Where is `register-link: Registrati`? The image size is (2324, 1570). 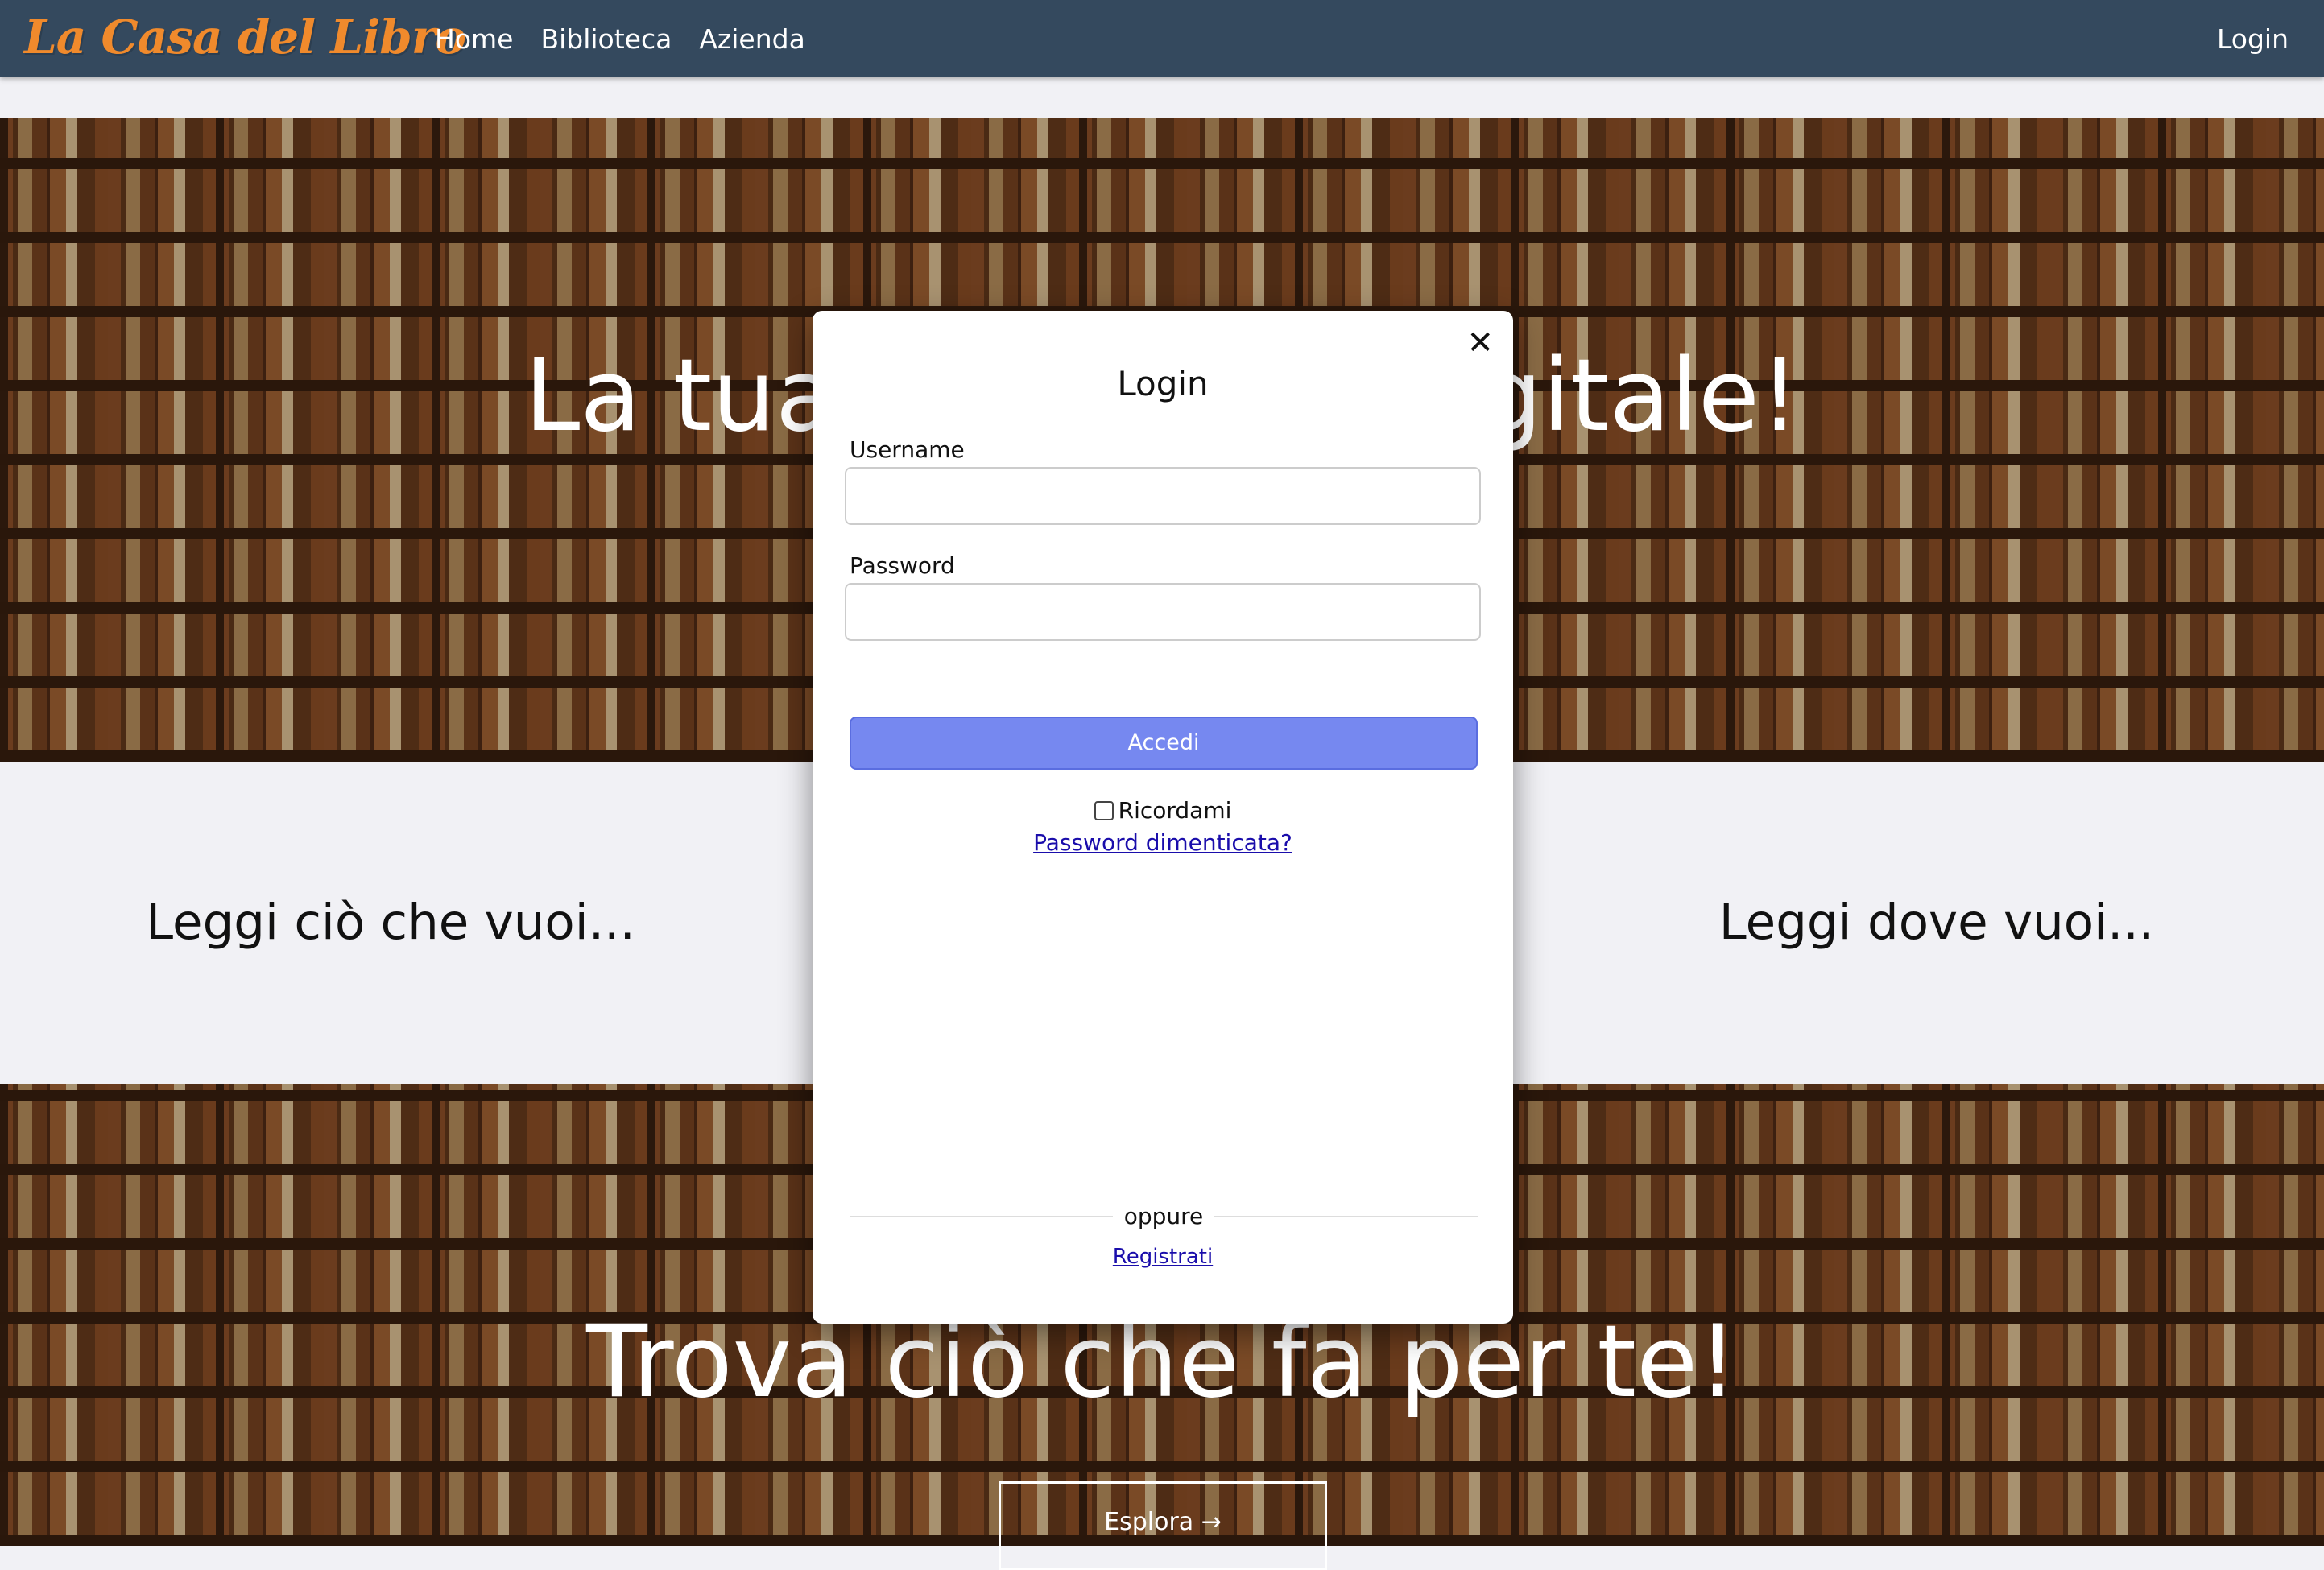
register-link: Registrati is located at coordinates (1163, 1257).